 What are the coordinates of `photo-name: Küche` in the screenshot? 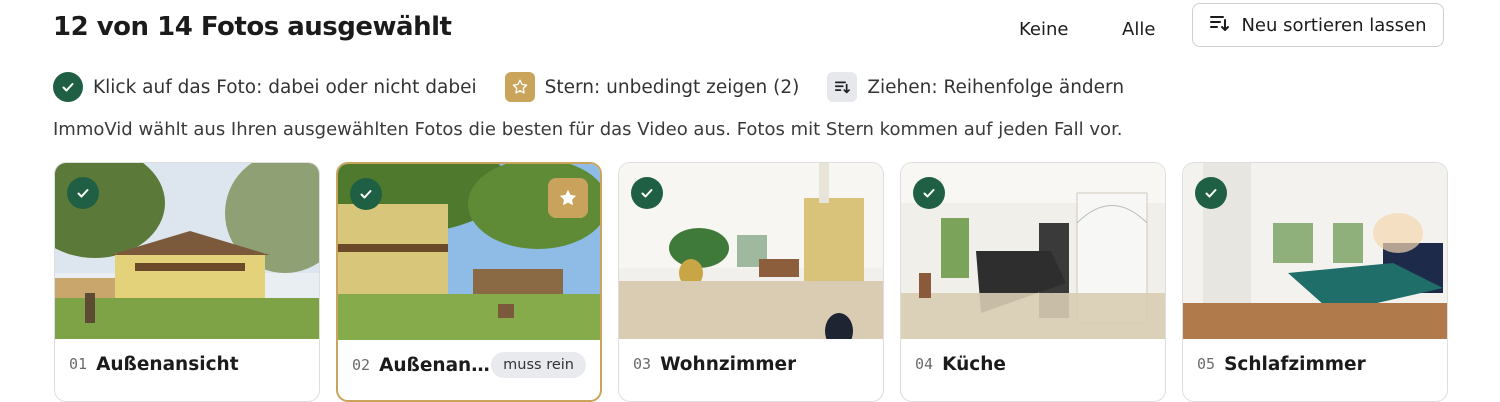 It's located at (974, 364).